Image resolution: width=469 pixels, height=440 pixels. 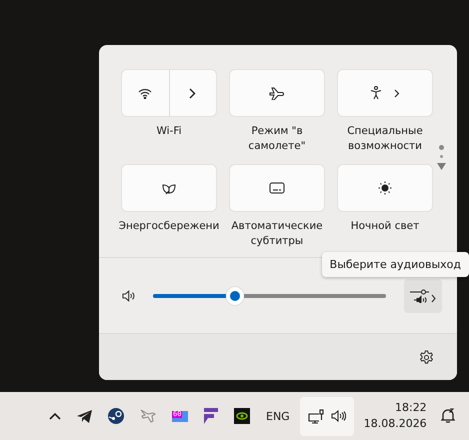 What do you see at coordinates (447, 416) in the screenshot?
I see `notification-bell-icon` at bounding box center [447, 416].